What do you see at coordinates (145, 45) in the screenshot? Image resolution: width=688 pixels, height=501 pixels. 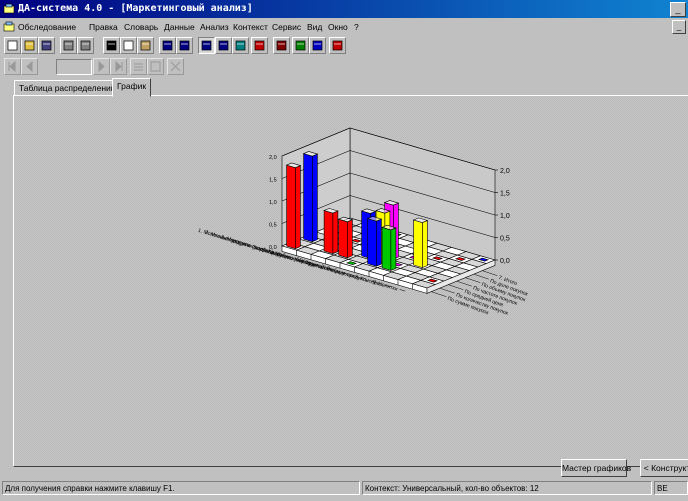 I see `paste-button` at bounding box center [145, 45].